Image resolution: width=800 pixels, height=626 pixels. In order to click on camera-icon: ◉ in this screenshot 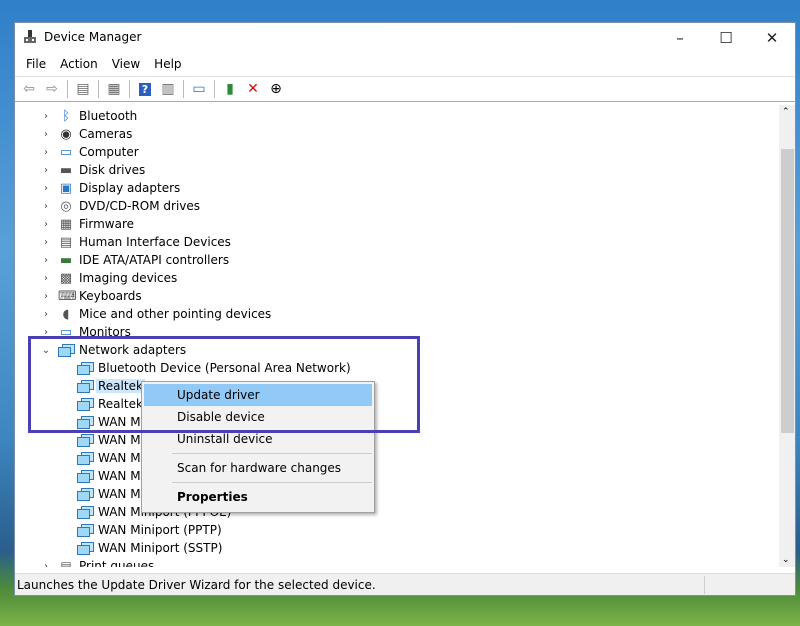, I will do `click(66, 134)`.